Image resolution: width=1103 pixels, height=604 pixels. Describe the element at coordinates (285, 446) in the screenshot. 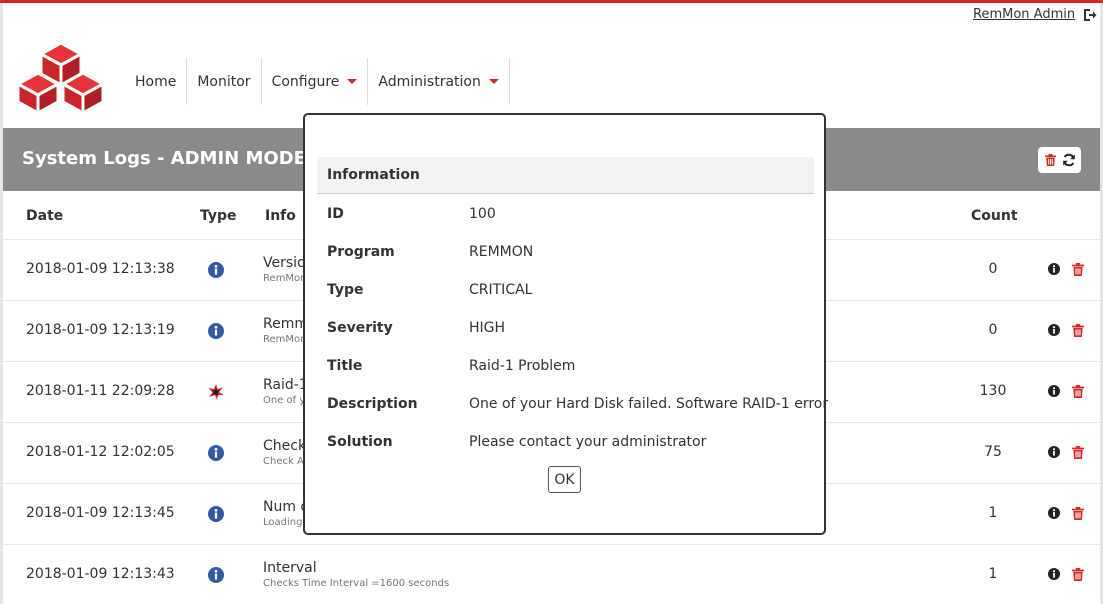

I see `log-info-title: Check` at that location.